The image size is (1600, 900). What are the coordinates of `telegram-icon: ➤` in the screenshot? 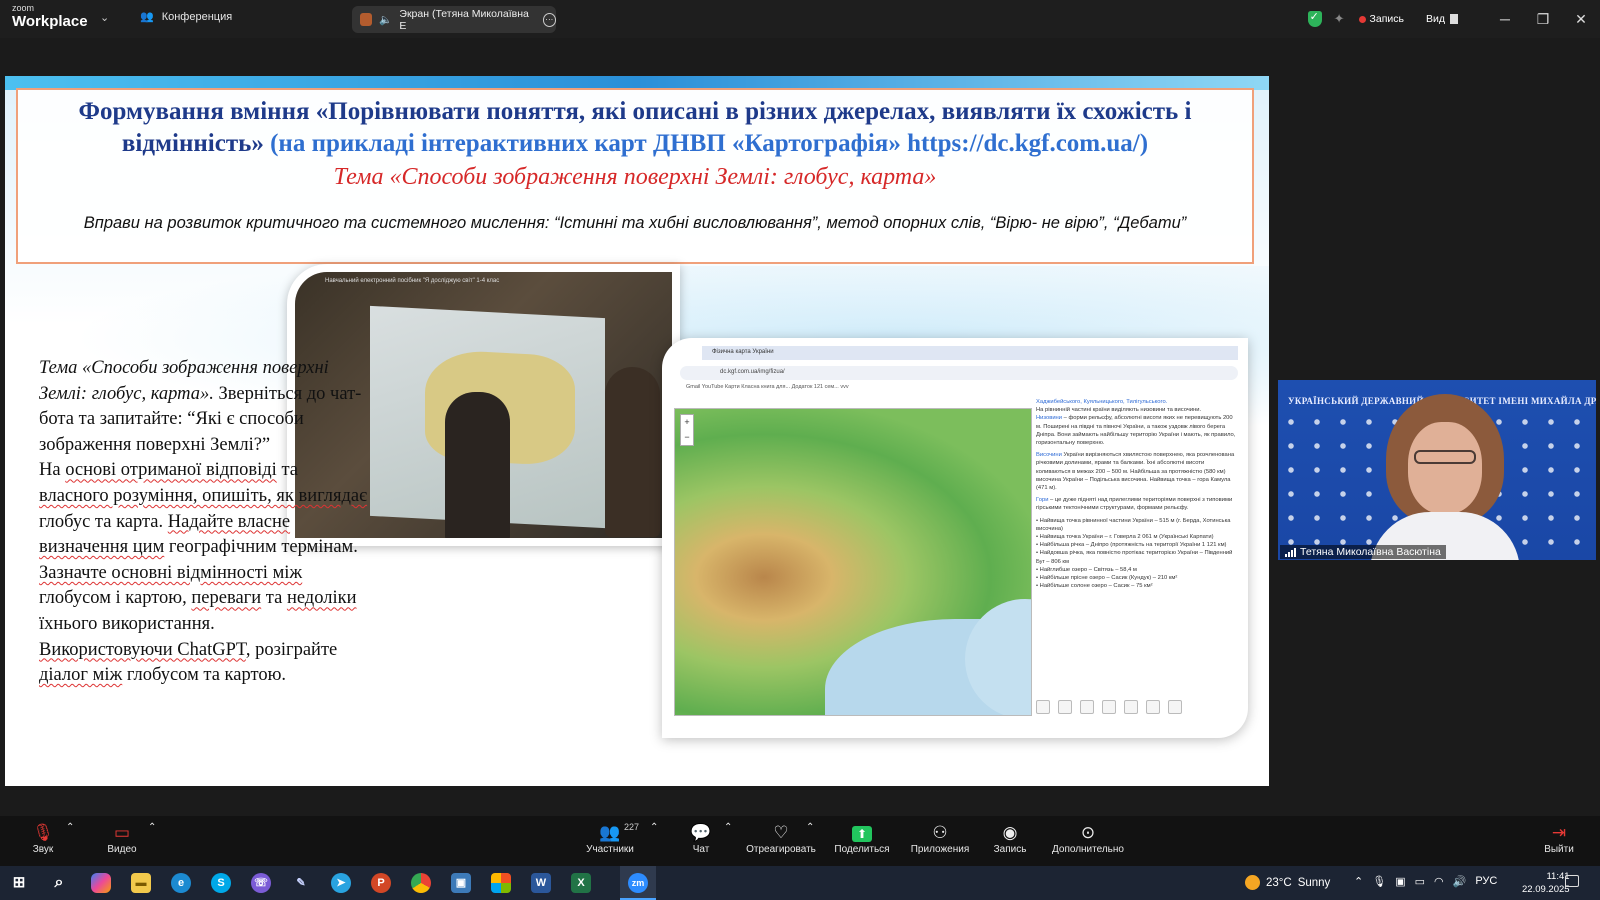 It's located at (341, 883).